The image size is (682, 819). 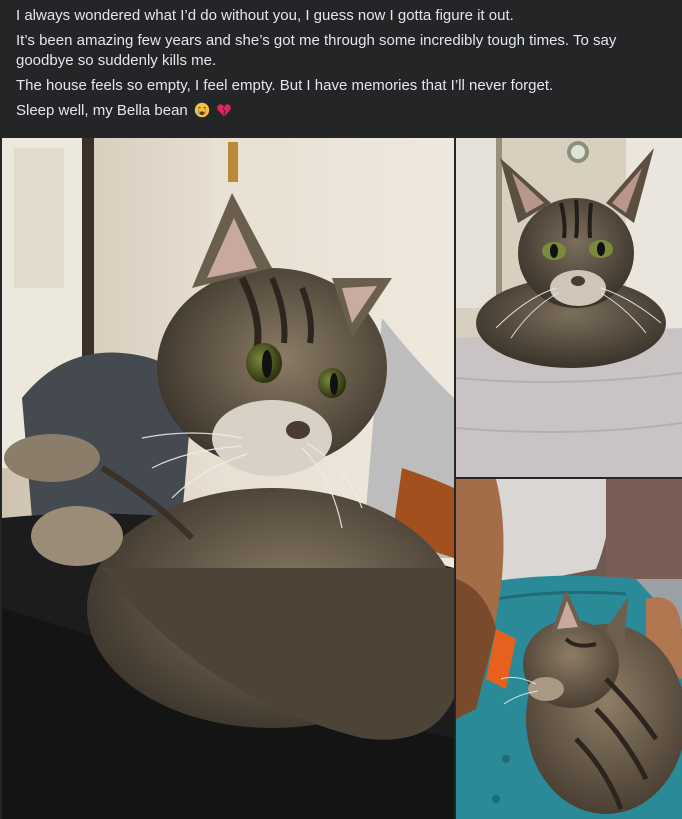 I want to click on post-closing-text: Sleep well, my Bella bean, so click(x=102, y=110).